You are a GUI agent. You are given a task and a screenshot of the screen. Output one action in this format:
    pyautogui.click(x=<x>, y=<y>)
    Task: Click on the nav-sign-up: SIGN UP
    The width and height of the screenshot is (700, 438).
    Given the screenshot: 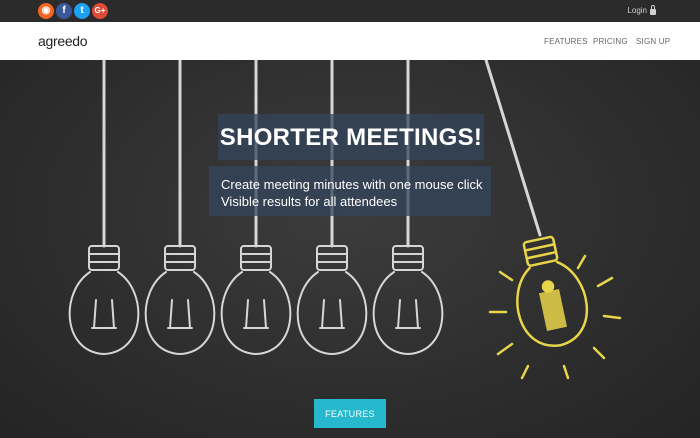 What is the action you would take?
    pyautogui.click(x=653, y=41)
    